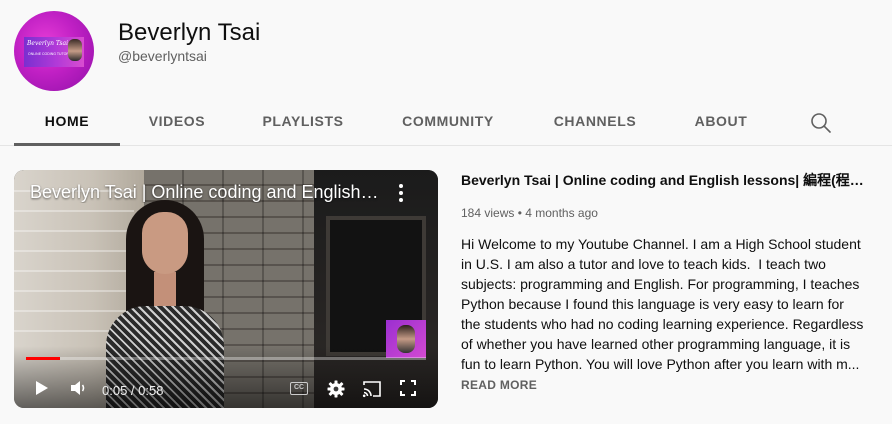  What do you see at coordinates (67, 123) in the screenshot?
I see `tab-home: HOME` at bounding box center [67, 123].